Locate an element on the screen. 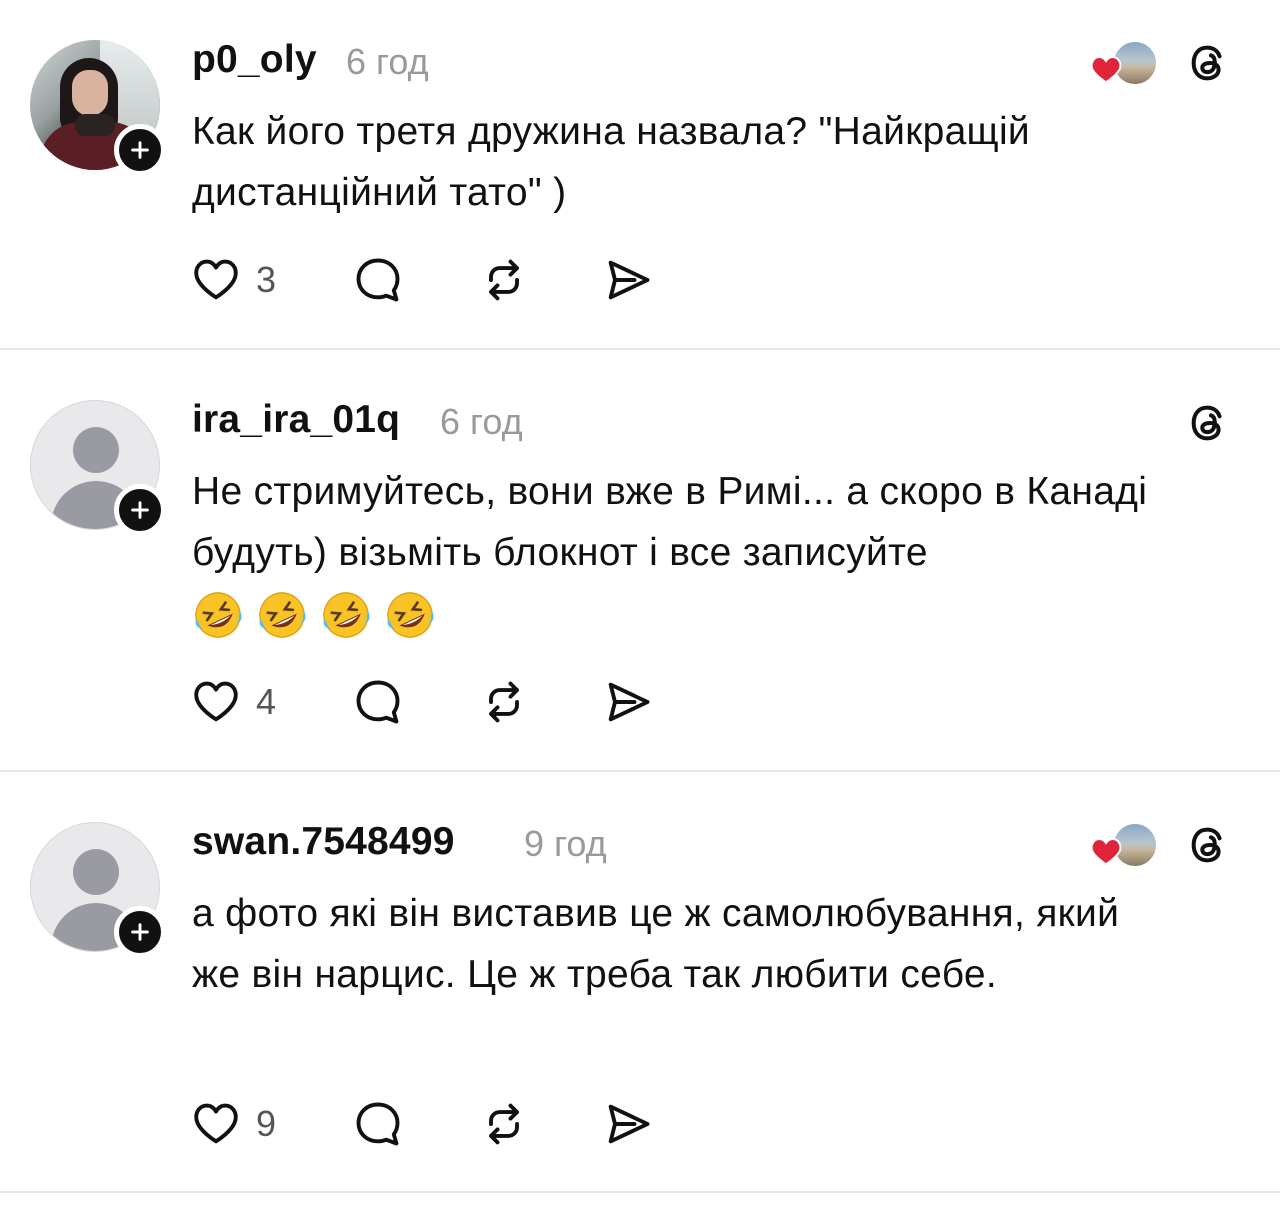  like-button: 4 is located at coordinates (233, 702).